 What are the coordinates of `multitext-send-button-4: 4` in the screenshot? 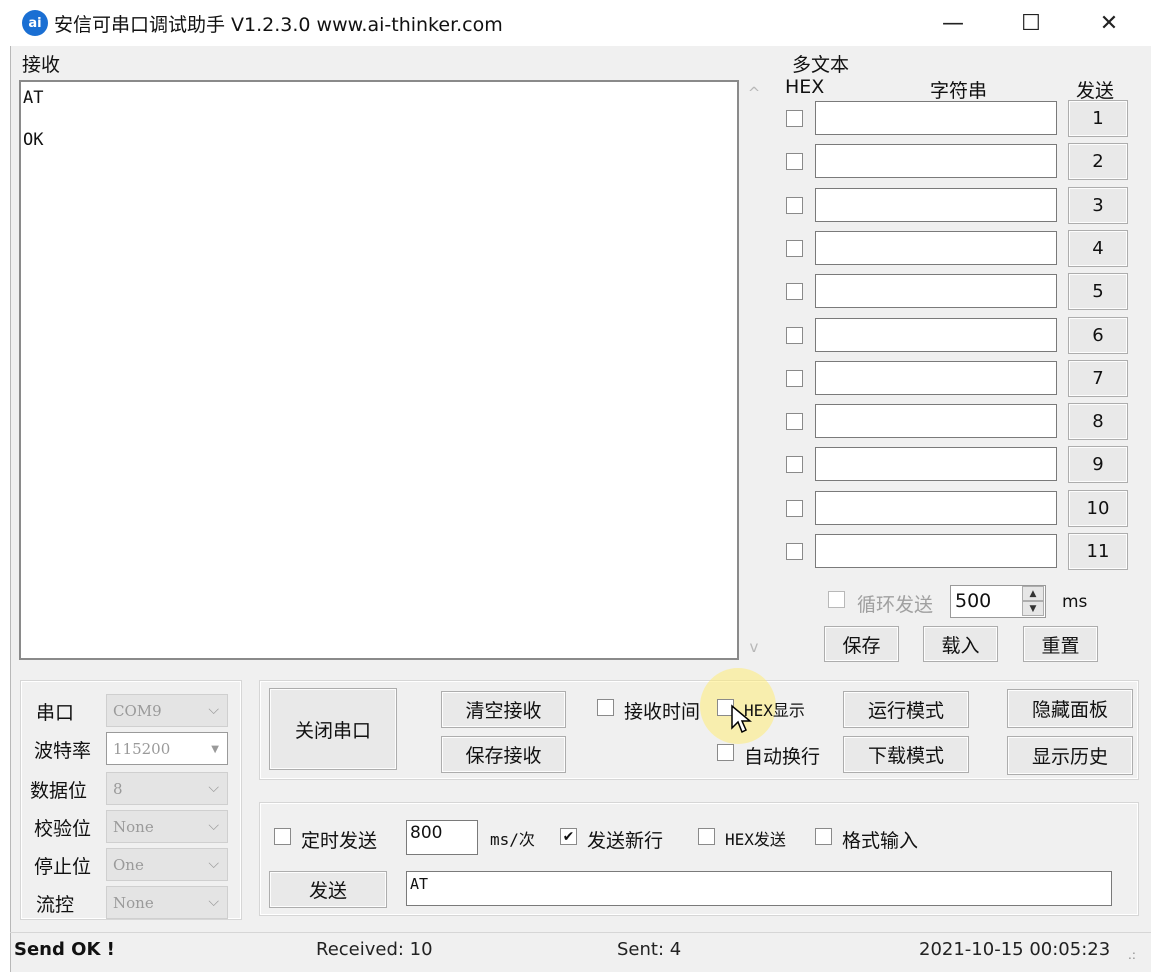 It's located at (1098, 248).